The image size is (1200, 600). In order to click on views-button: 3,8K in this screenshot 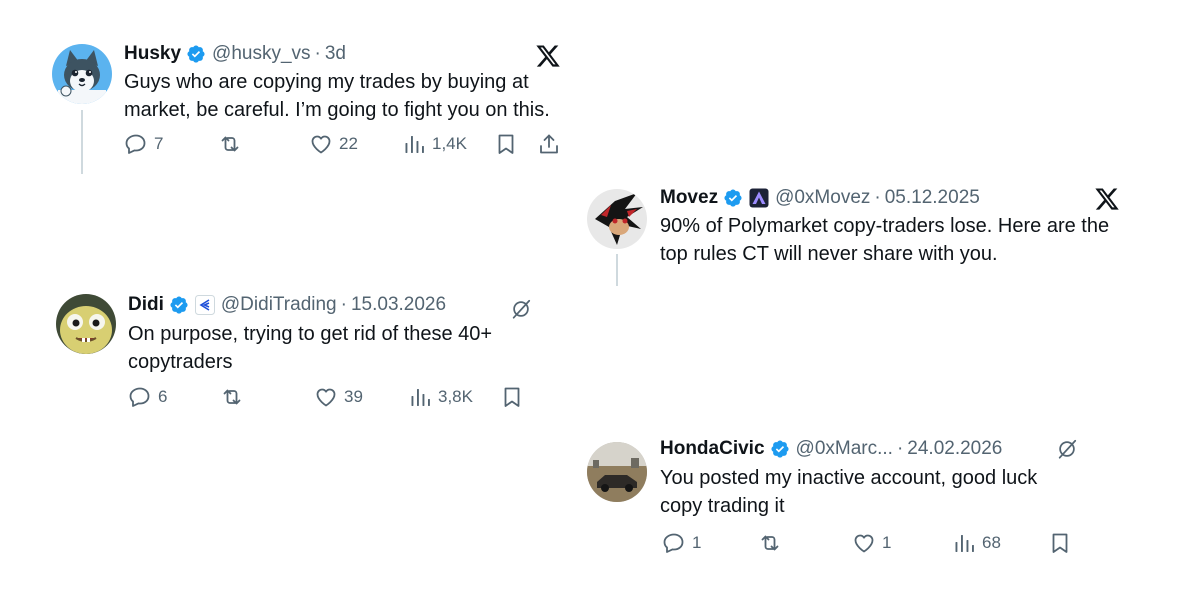, I will do `click(440, 397)`.